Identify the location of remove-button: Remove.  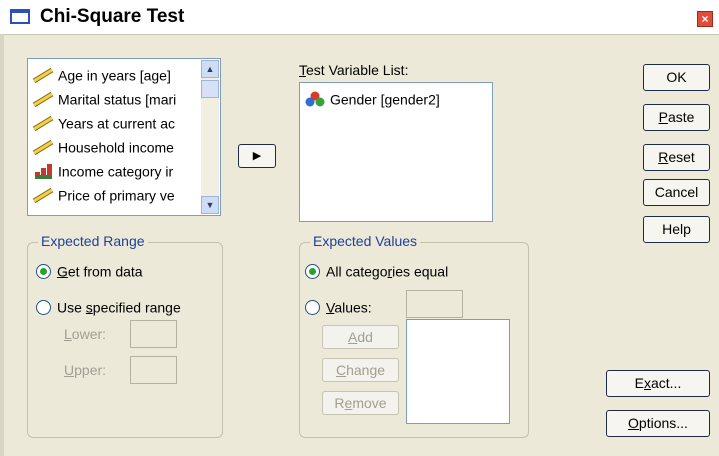
(360, 403).